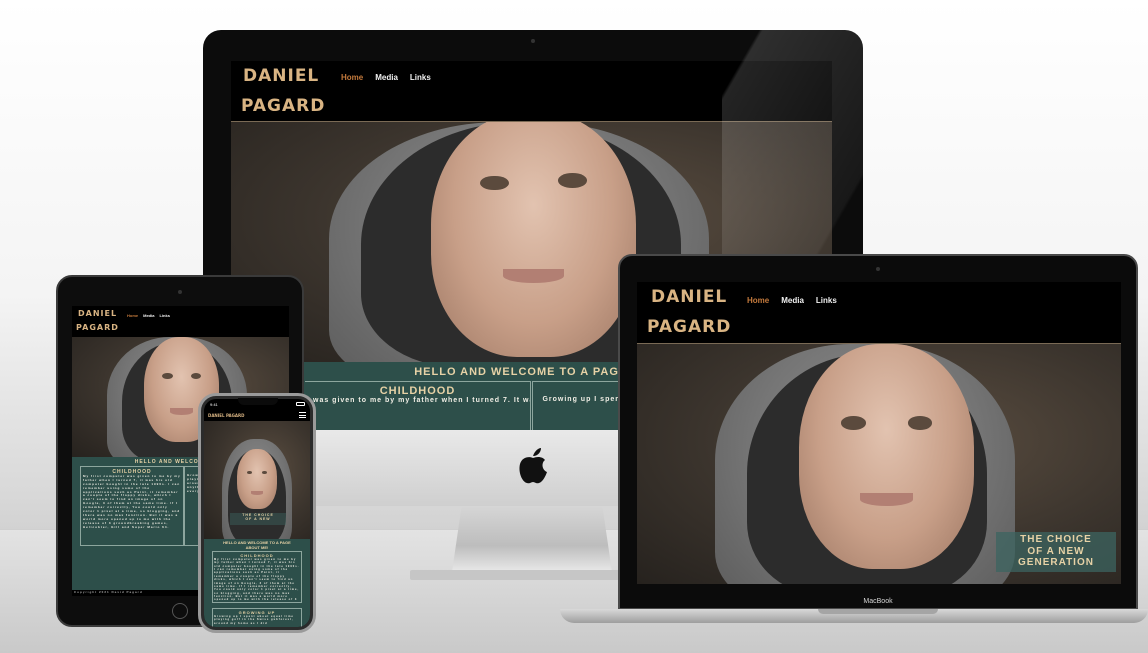 This screenshot has height=653, width=1148. I want to click on choice-overlay: THE CHOICE OF A NEW, so click(258, 519).